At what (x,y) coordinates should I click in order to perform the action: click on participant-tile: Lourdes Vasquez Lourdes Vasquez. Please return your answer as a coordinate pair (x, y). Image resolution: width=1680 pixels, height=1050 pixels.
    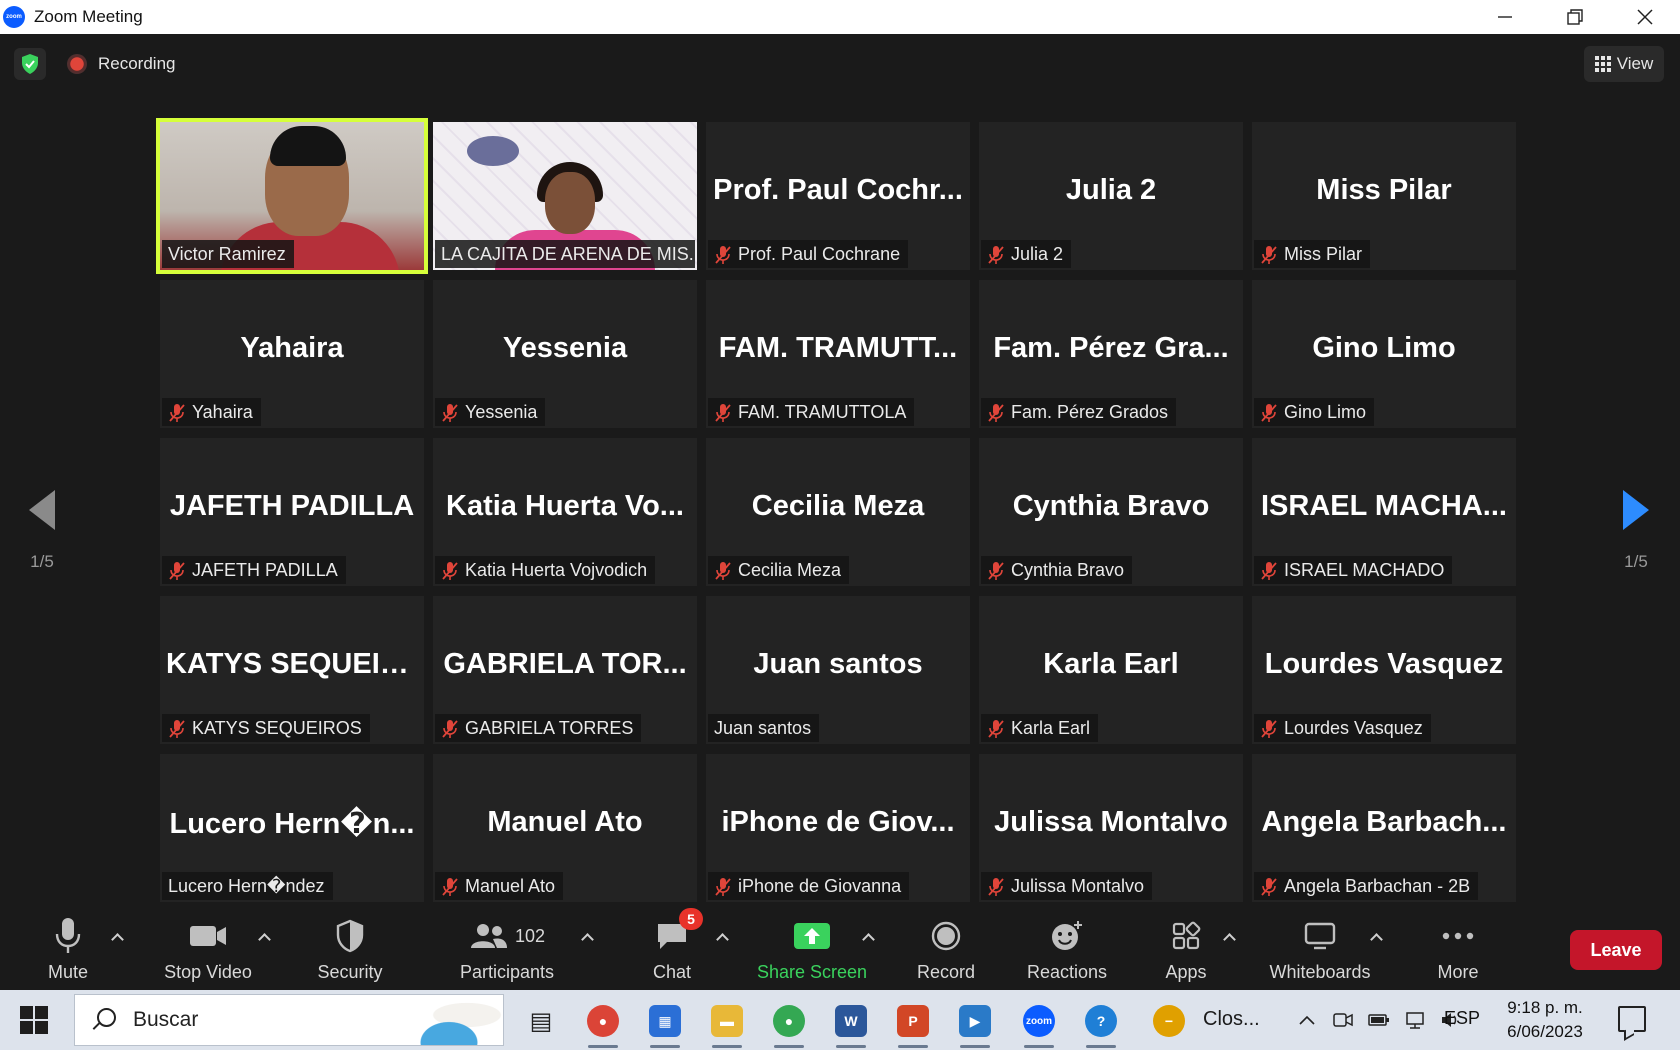
    Looking at the image, I should click on (1384, 670).